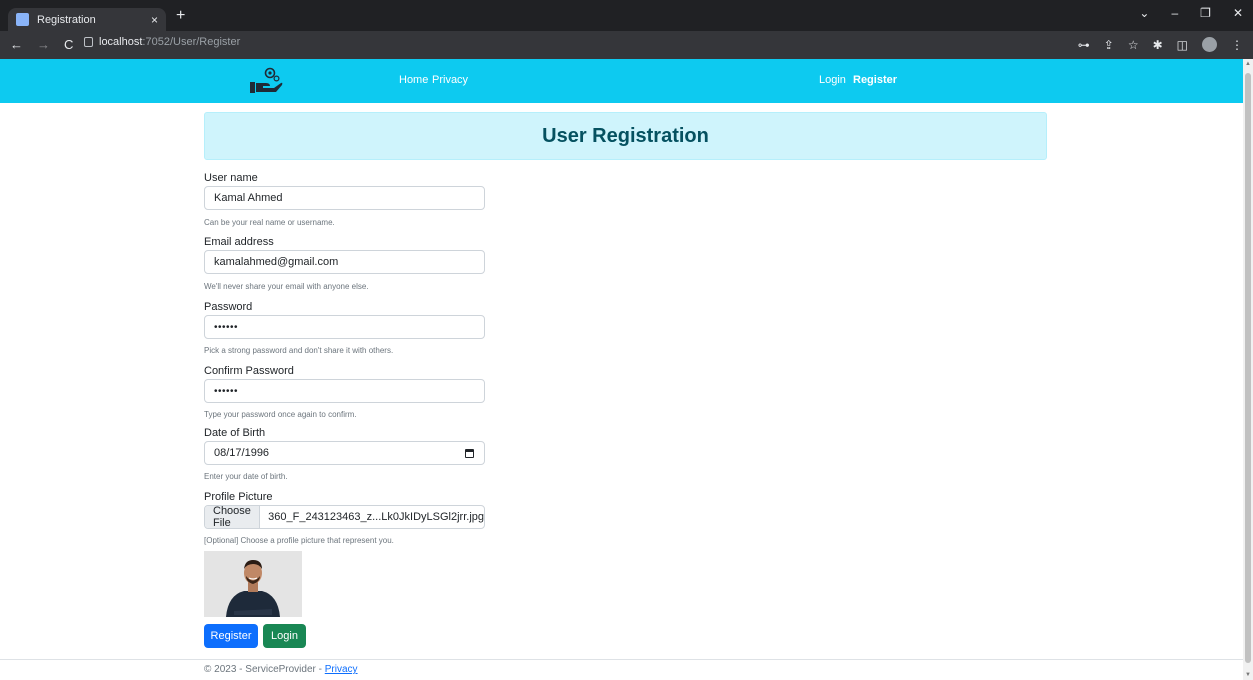 The height and width of the screenshot is (680, 1253). I want to click on nav-login-link: Login, so click(832, 80).